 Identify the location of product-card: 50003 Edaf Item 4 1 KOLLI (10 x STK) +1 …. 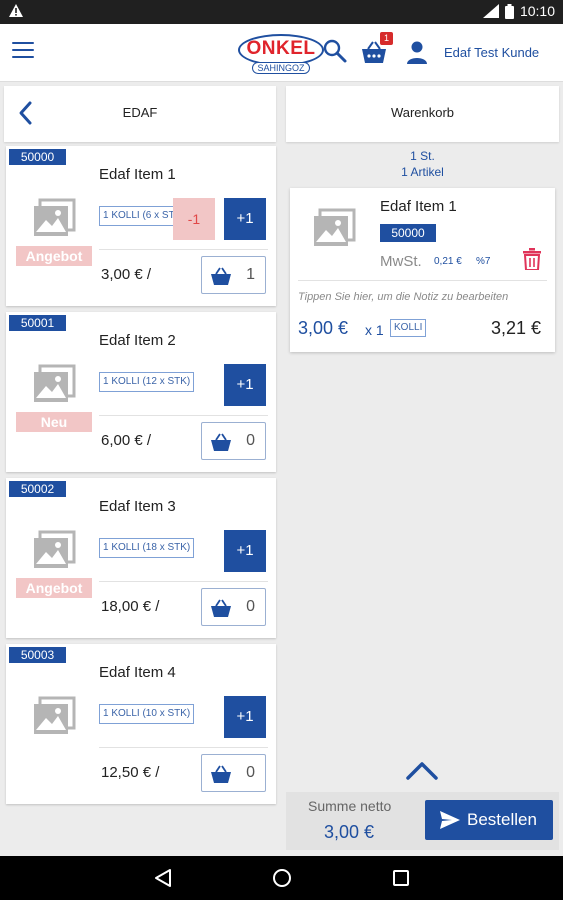
(141, 724).